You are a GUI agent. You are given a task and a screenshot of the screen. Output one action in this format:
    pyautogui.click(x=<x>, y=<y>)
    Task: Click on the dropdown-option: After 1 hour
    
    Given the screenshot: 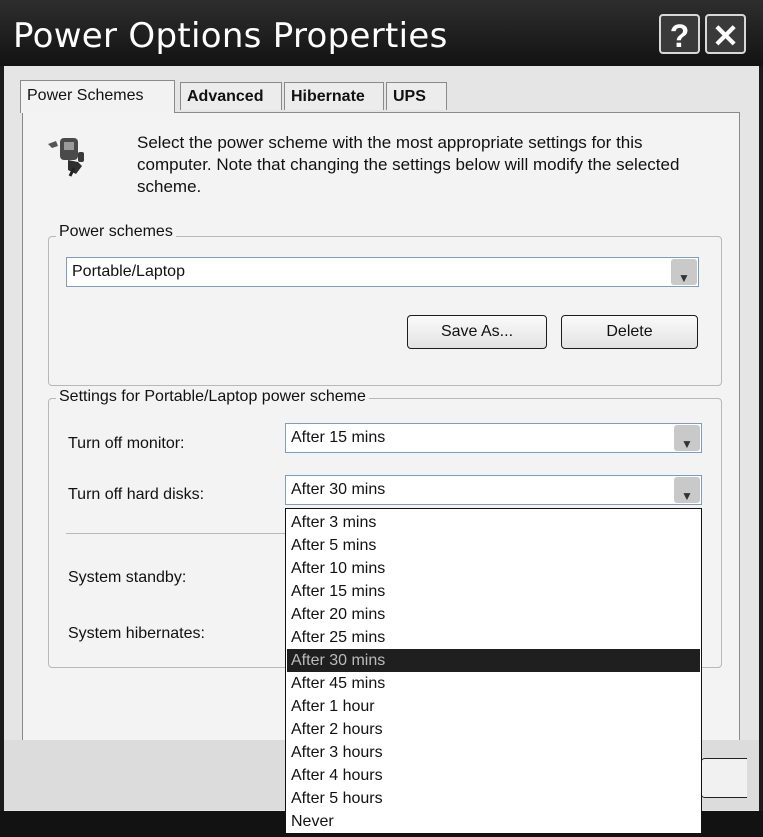 What is the action you would take?
    pyautogui.click(x=493, y=706)
    